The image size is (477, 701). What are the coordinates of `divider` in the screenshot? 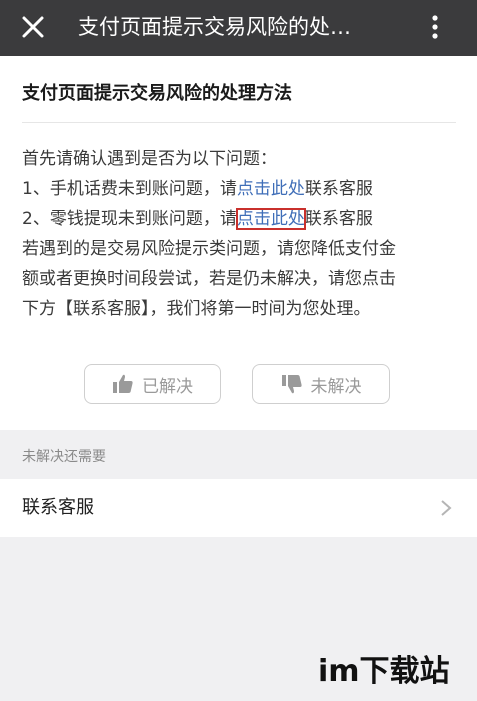 It's located at (239, 122).